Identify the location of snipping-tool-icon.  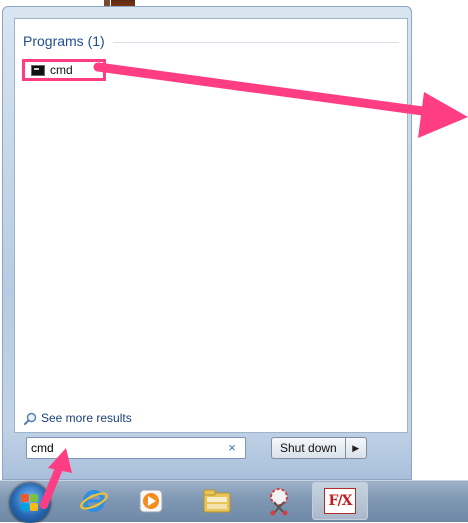
(279, 501).